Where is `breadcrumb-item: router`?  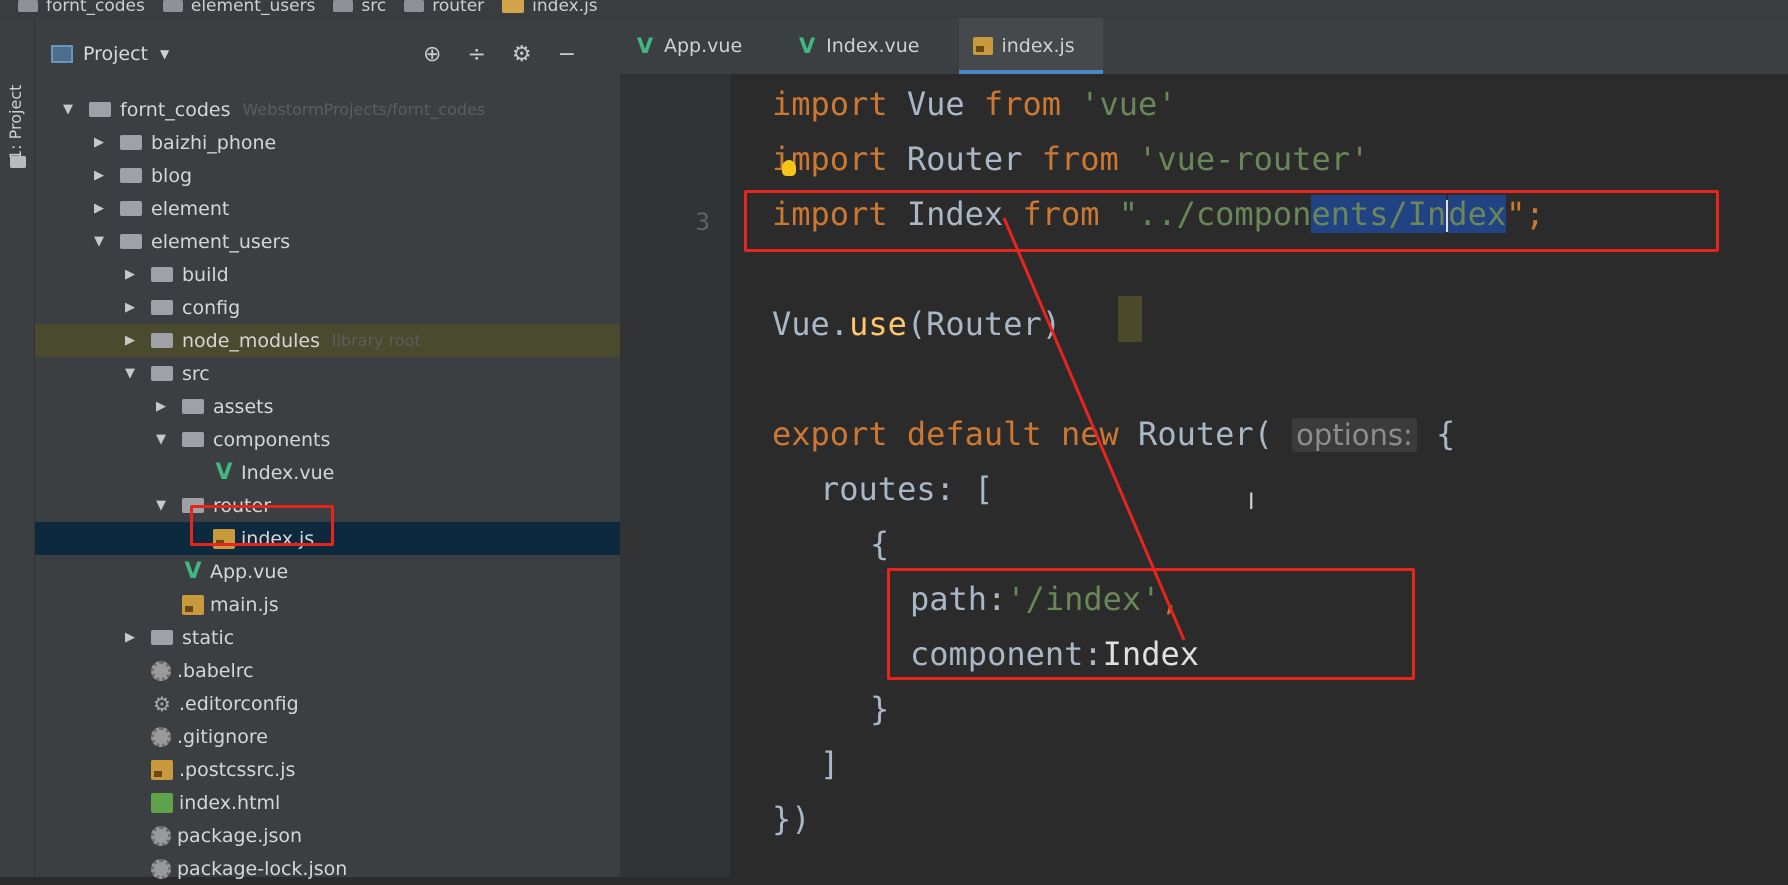 breadcrumb-item: router is located at coordinates (444, 7).